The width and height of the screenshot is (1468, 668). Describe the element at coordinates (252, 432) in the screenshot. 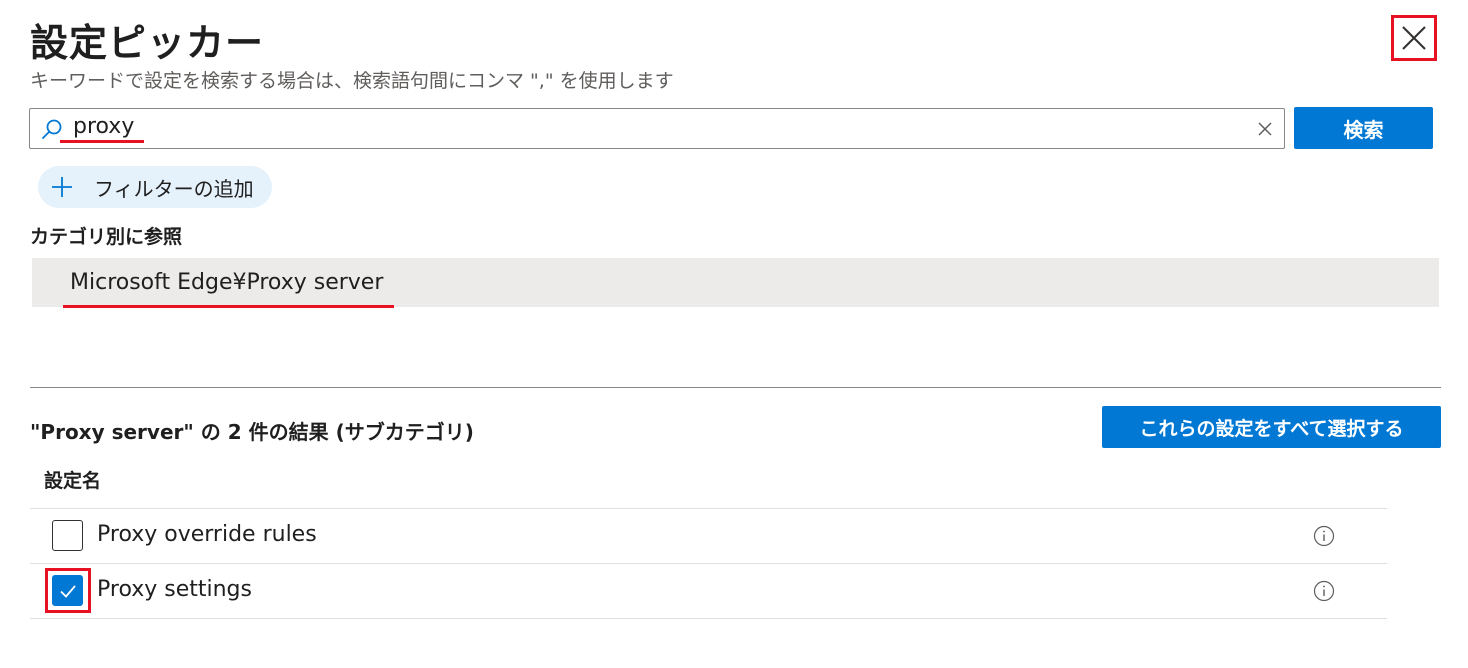

I see `results-summary: "Proxy server" の 2 件の結果 (サブカテゴリ)` at that location.